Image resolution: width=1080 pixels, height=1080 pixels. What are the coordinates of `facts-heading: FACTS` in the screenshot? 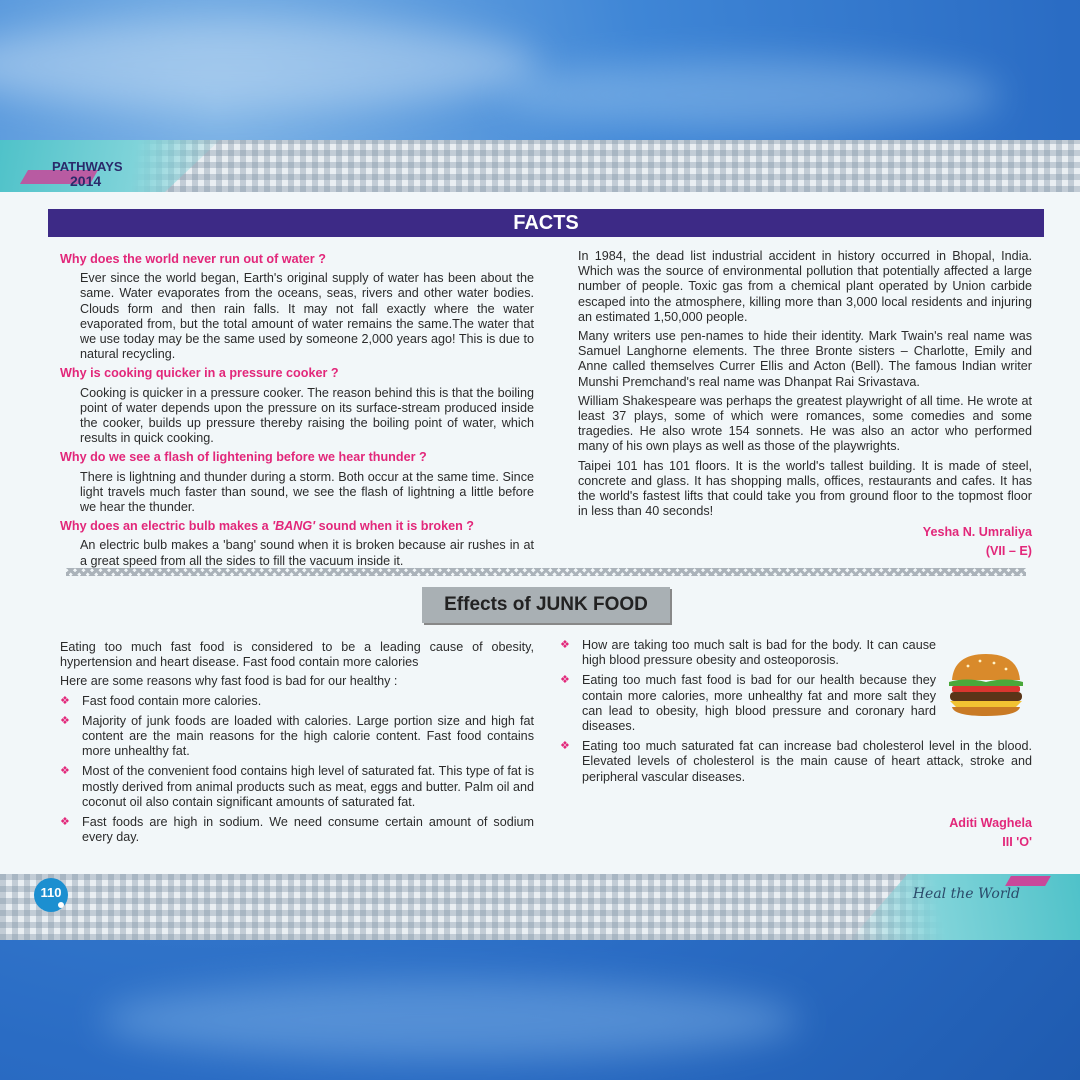 It's located at (546, 223).